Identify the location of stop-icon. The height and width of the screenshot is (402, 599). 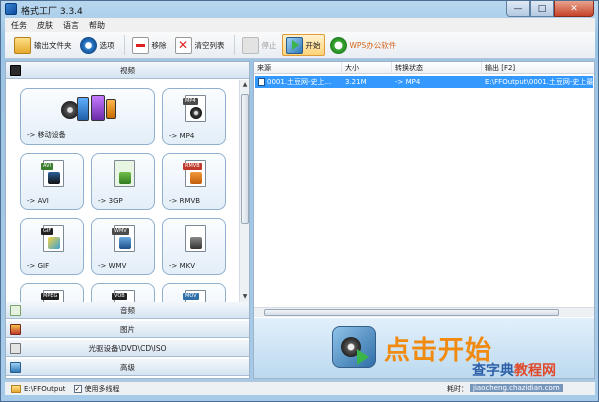
(250, 45).